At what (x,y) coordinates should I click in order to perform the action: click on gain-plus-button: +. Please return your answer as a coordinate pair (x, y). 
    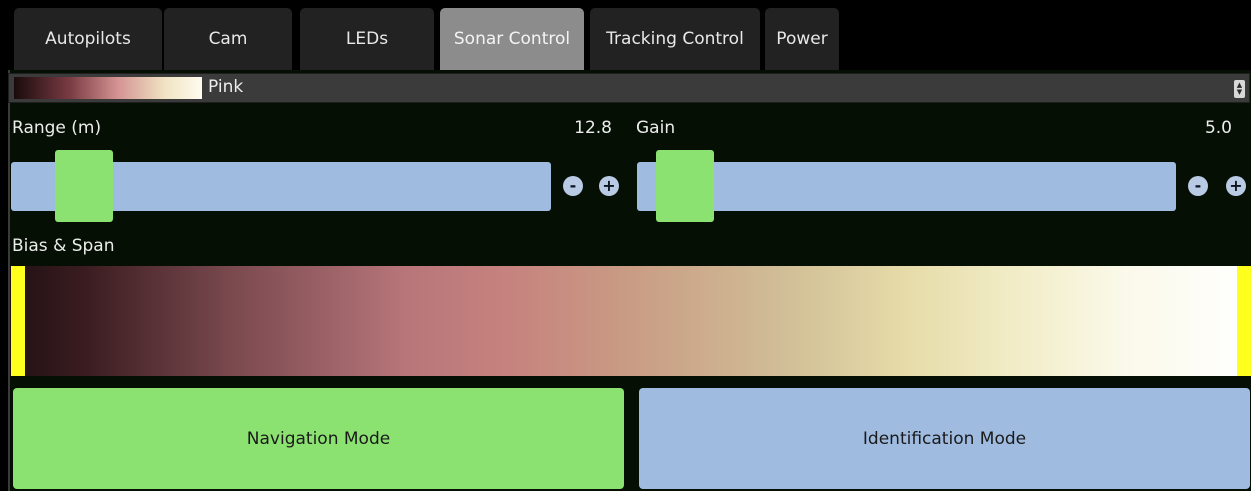
    Looking at the image, I should click on (1236, 186).